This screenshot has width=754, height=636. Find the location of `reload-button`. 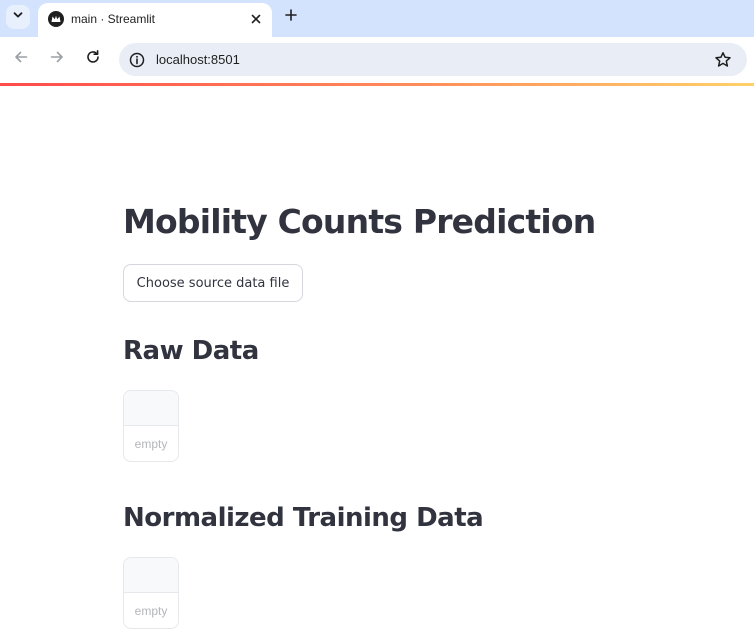

reload-button is located at coordinates (93, 59).